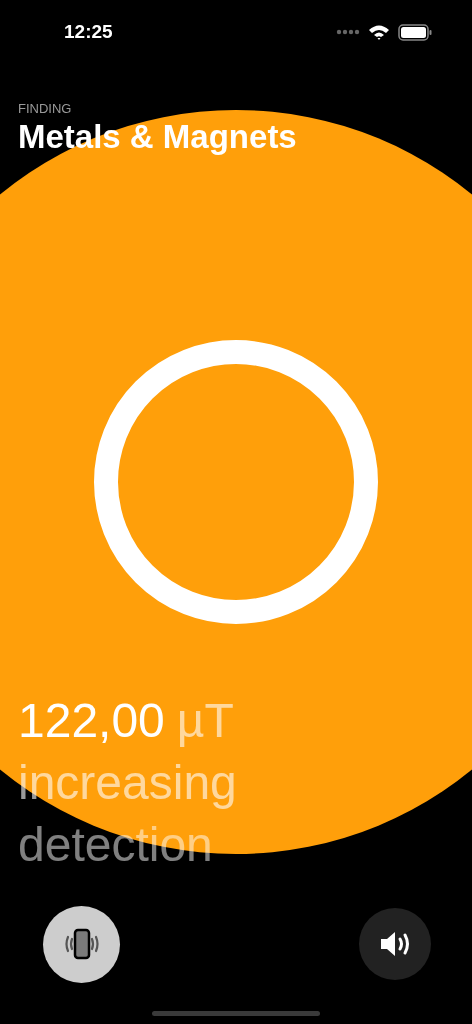 The height and width of the screenshot is (1024, 472). What do you see at coordinates (205, 721) in the screenshot?
I see `field-strength-unit: µT` at bounding box center [205, 721].